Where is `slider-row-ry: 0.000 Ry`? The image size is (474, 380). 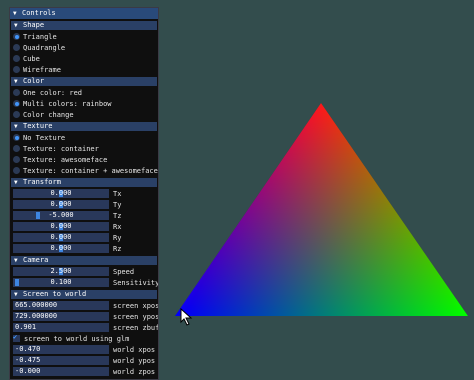 slider-row-ry: 0.000 Ry is located at coordinates (84, 237).